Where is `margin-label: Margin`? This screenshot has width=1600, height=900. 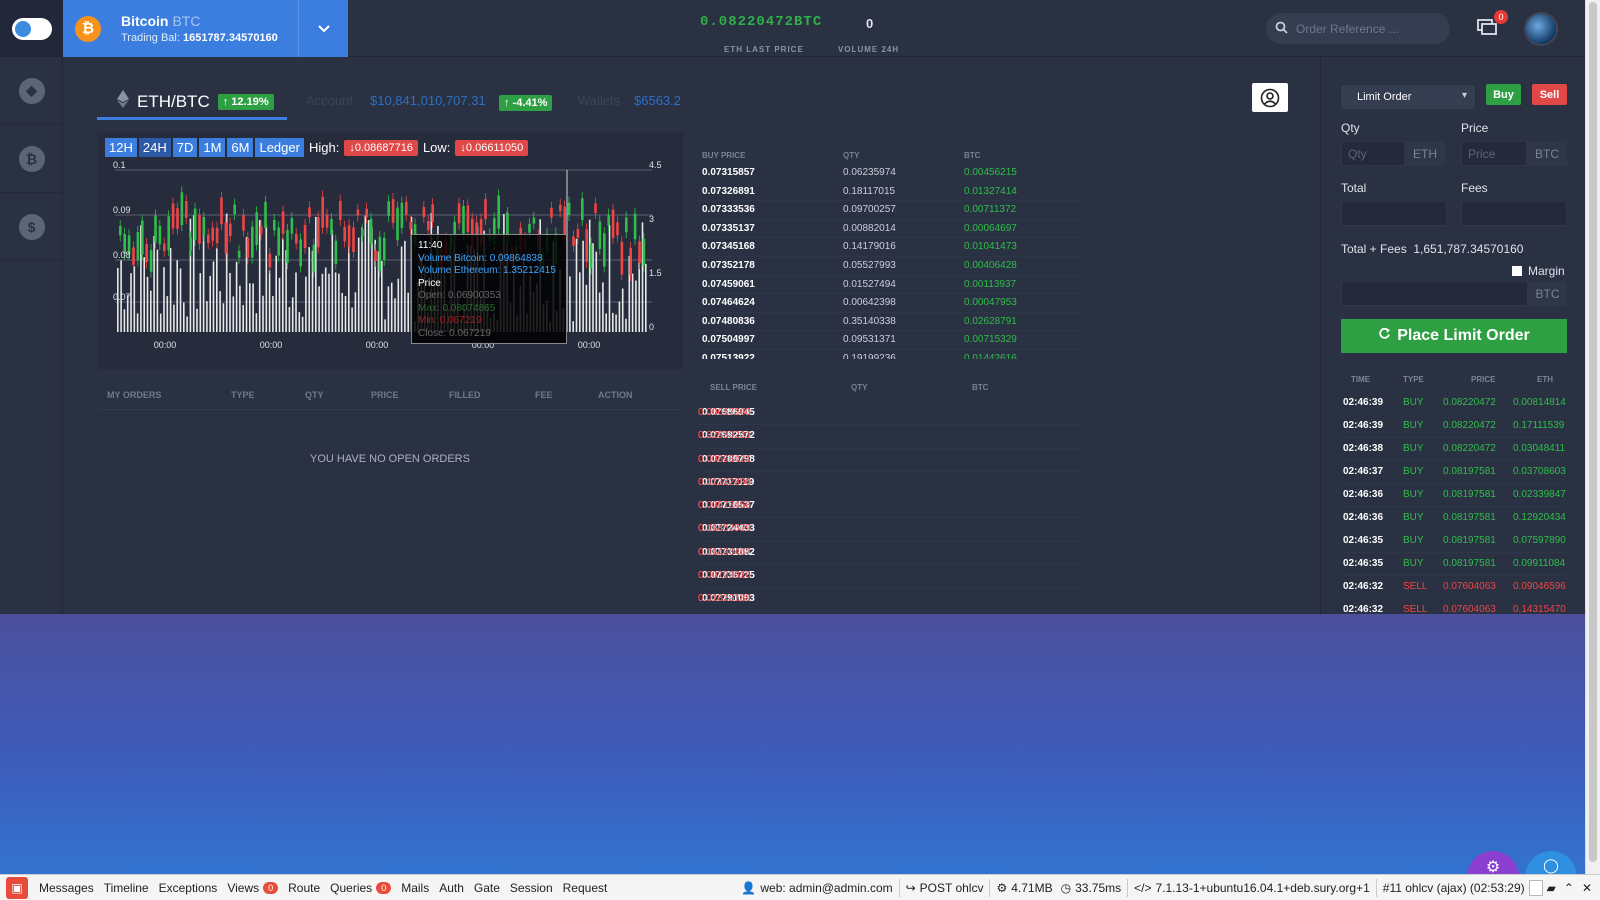
margin-label: Margin is located at coordinates (1546, 271).